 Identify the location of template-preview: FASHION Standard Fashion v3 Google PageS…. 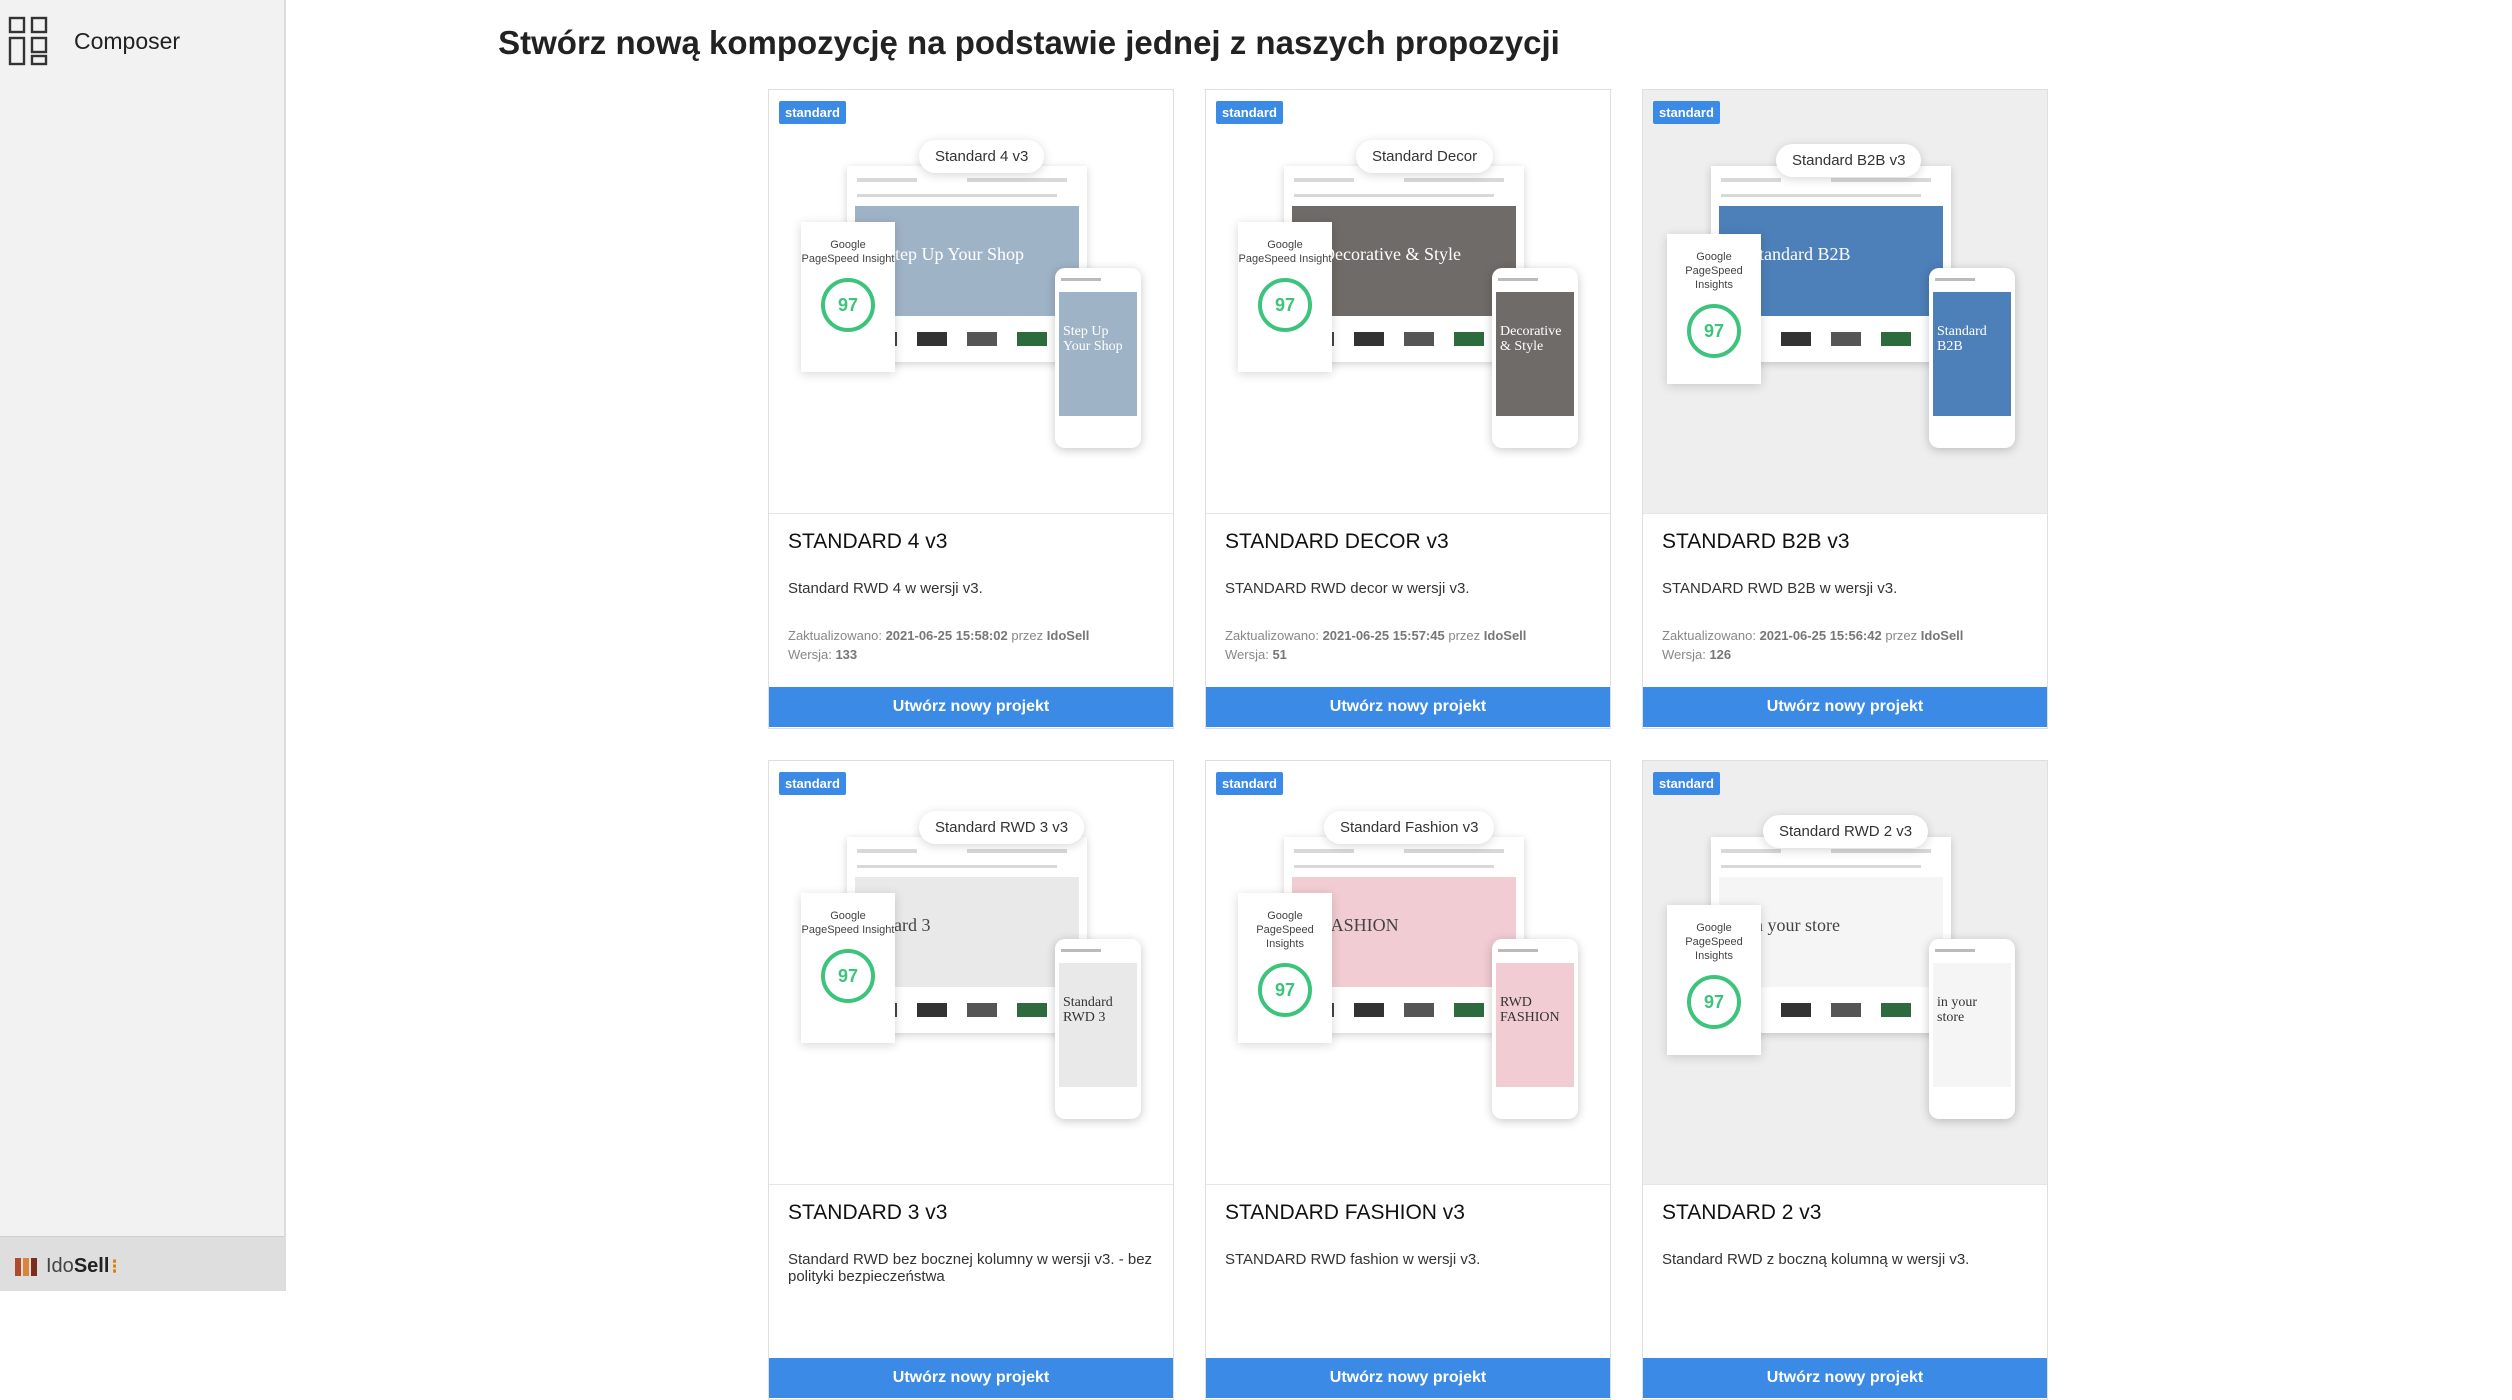
(1408, 973).